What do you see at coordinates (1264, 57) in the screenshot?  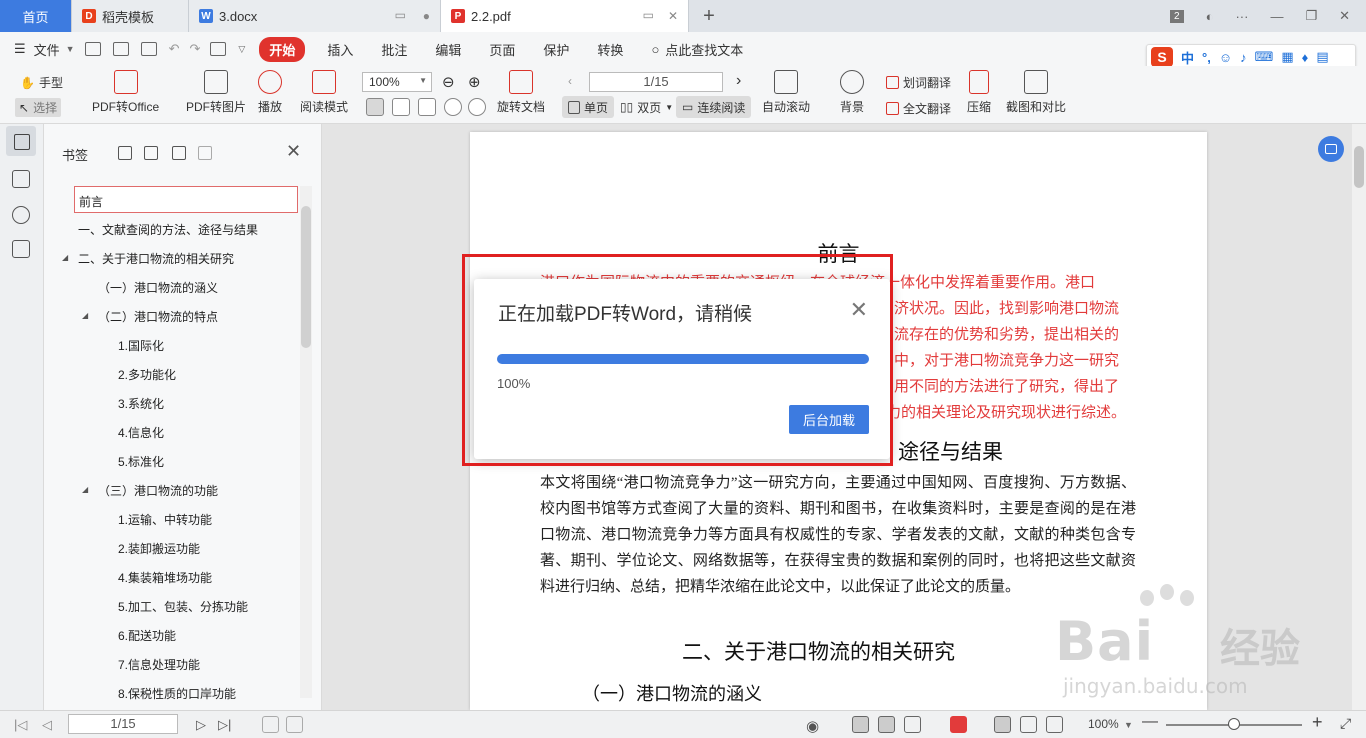 I see `keyboard-icon: ⌨` at bounding box center [1264, 57].